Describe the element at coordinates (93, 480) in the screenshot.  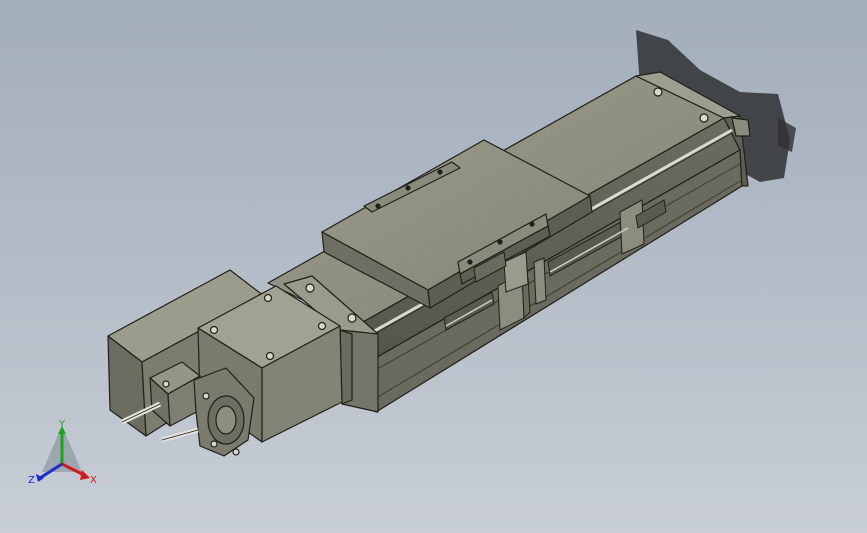
I see `x-axis-label: X` at that location.